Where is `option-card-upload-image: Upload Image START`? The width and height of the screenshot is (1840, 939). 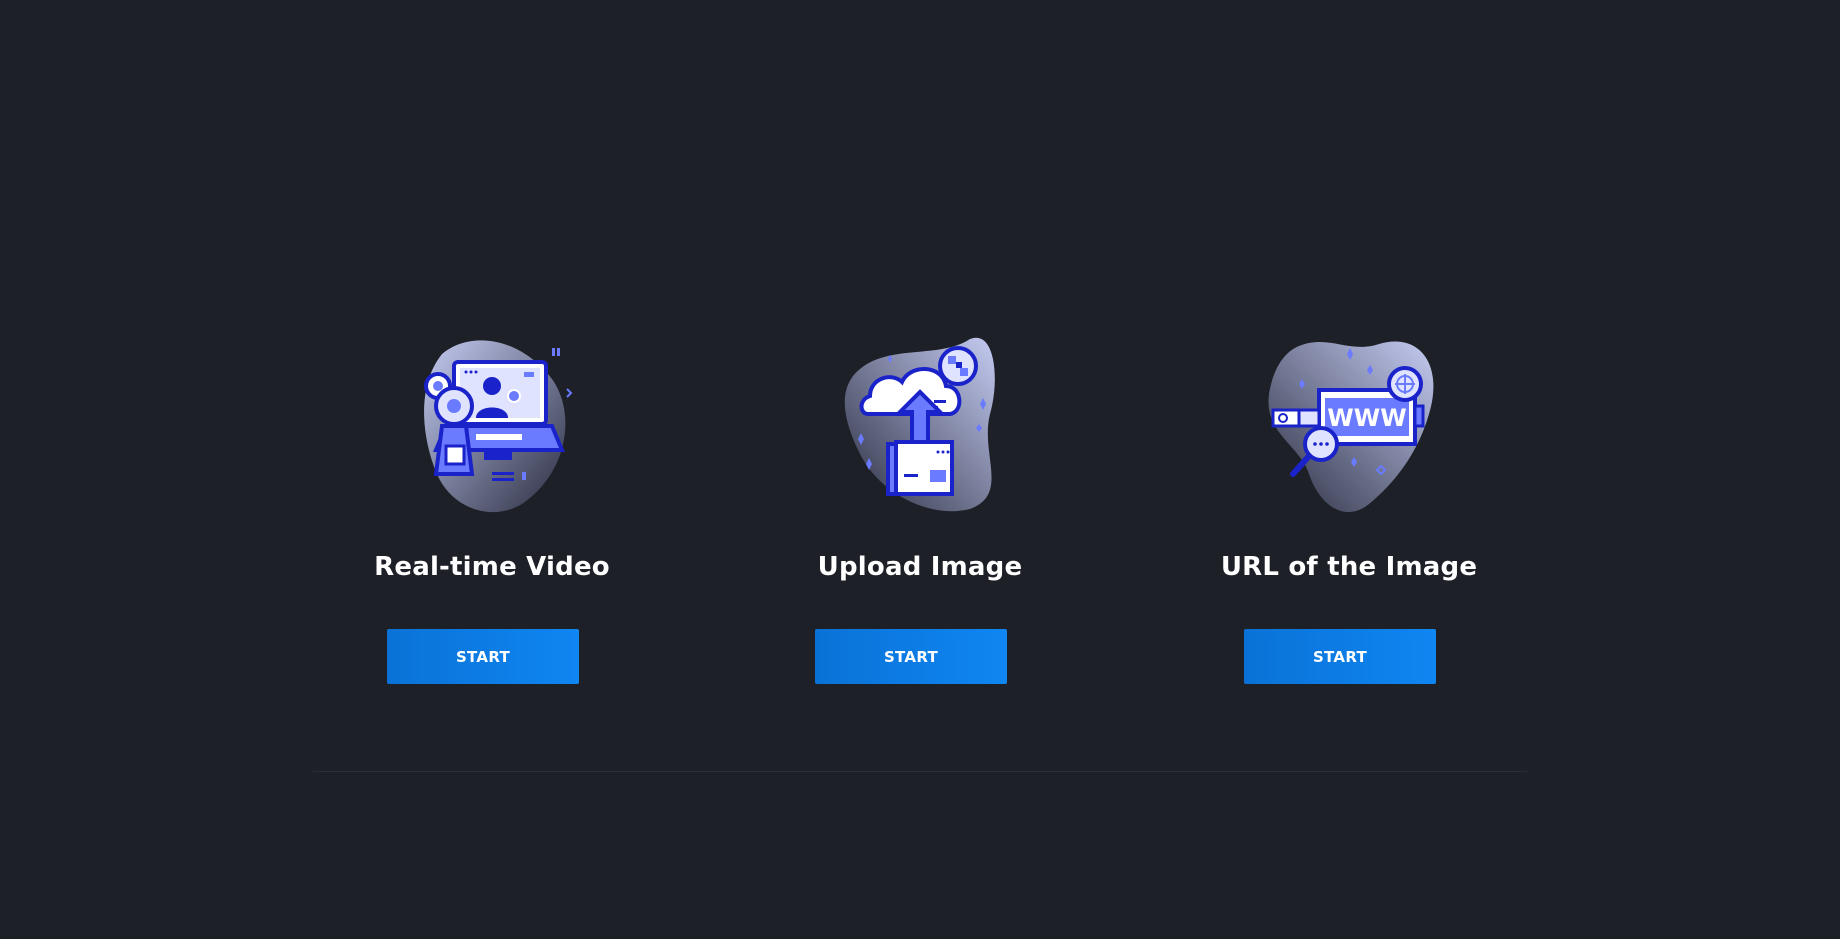
option-card-upload-image: Upload Image START is located at coordinates (920, 509).